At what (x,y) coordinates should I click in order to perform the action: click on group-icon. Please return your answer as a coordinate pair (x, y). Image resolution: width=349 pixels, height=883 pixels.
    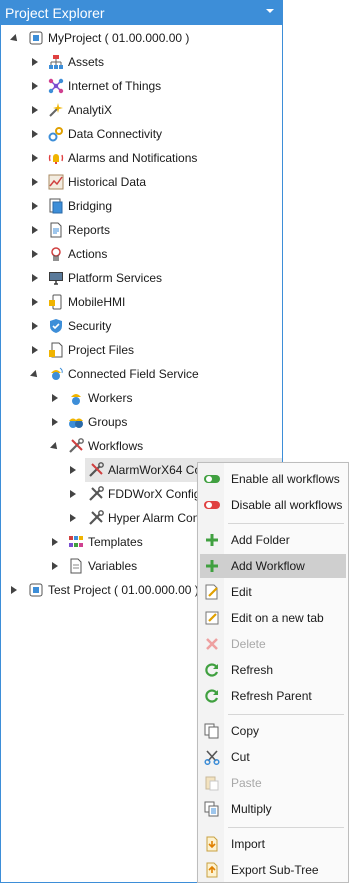
    Looking at the image, I should click on (76, 423).